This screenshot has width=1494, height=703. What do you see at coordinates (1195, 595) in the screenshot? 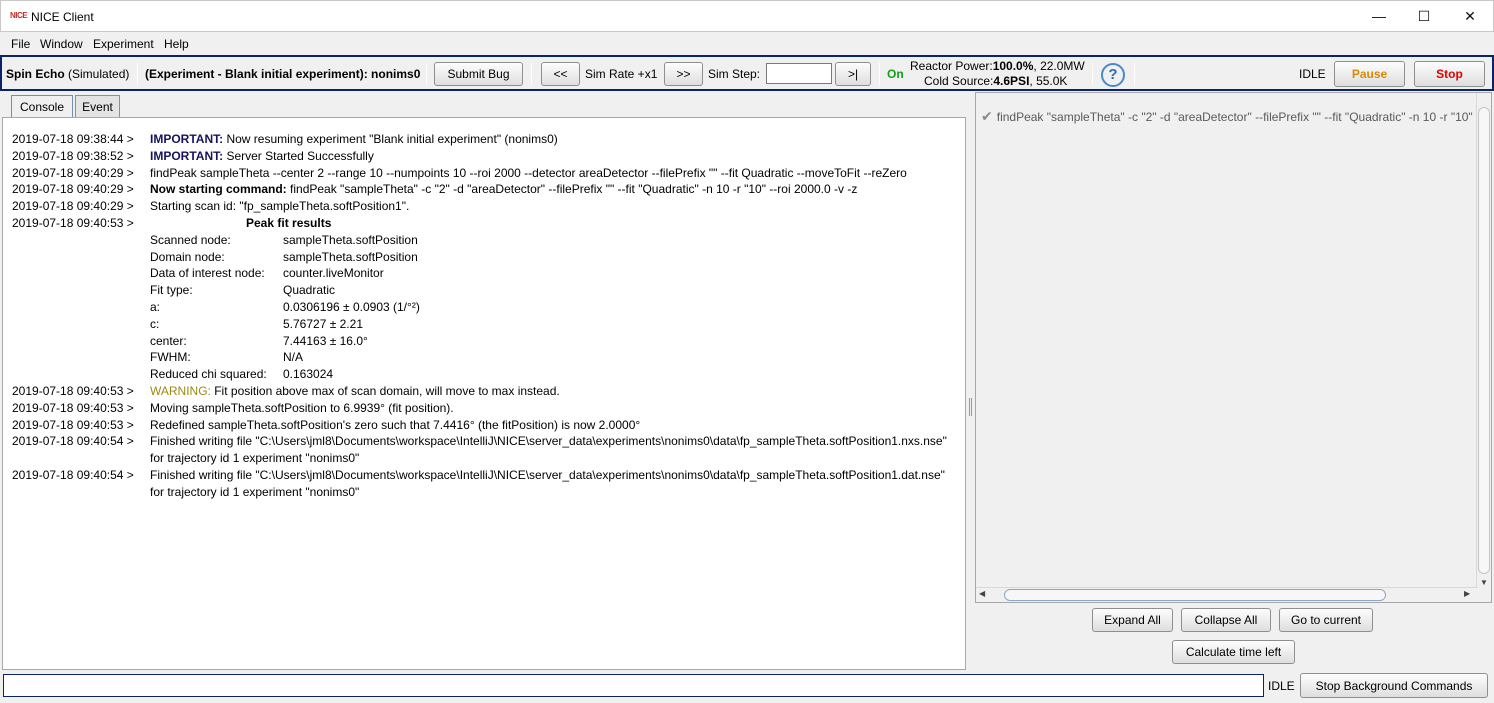
I see `horizontal-scroll-thumb` at bounding box center [1195, 595].